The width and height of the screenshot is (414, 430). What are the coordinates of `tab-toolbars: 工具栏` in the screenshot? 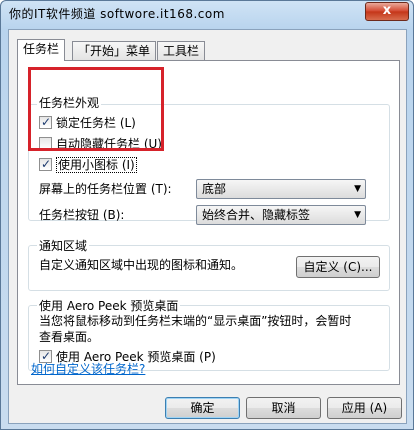 It's located at (181, 50).